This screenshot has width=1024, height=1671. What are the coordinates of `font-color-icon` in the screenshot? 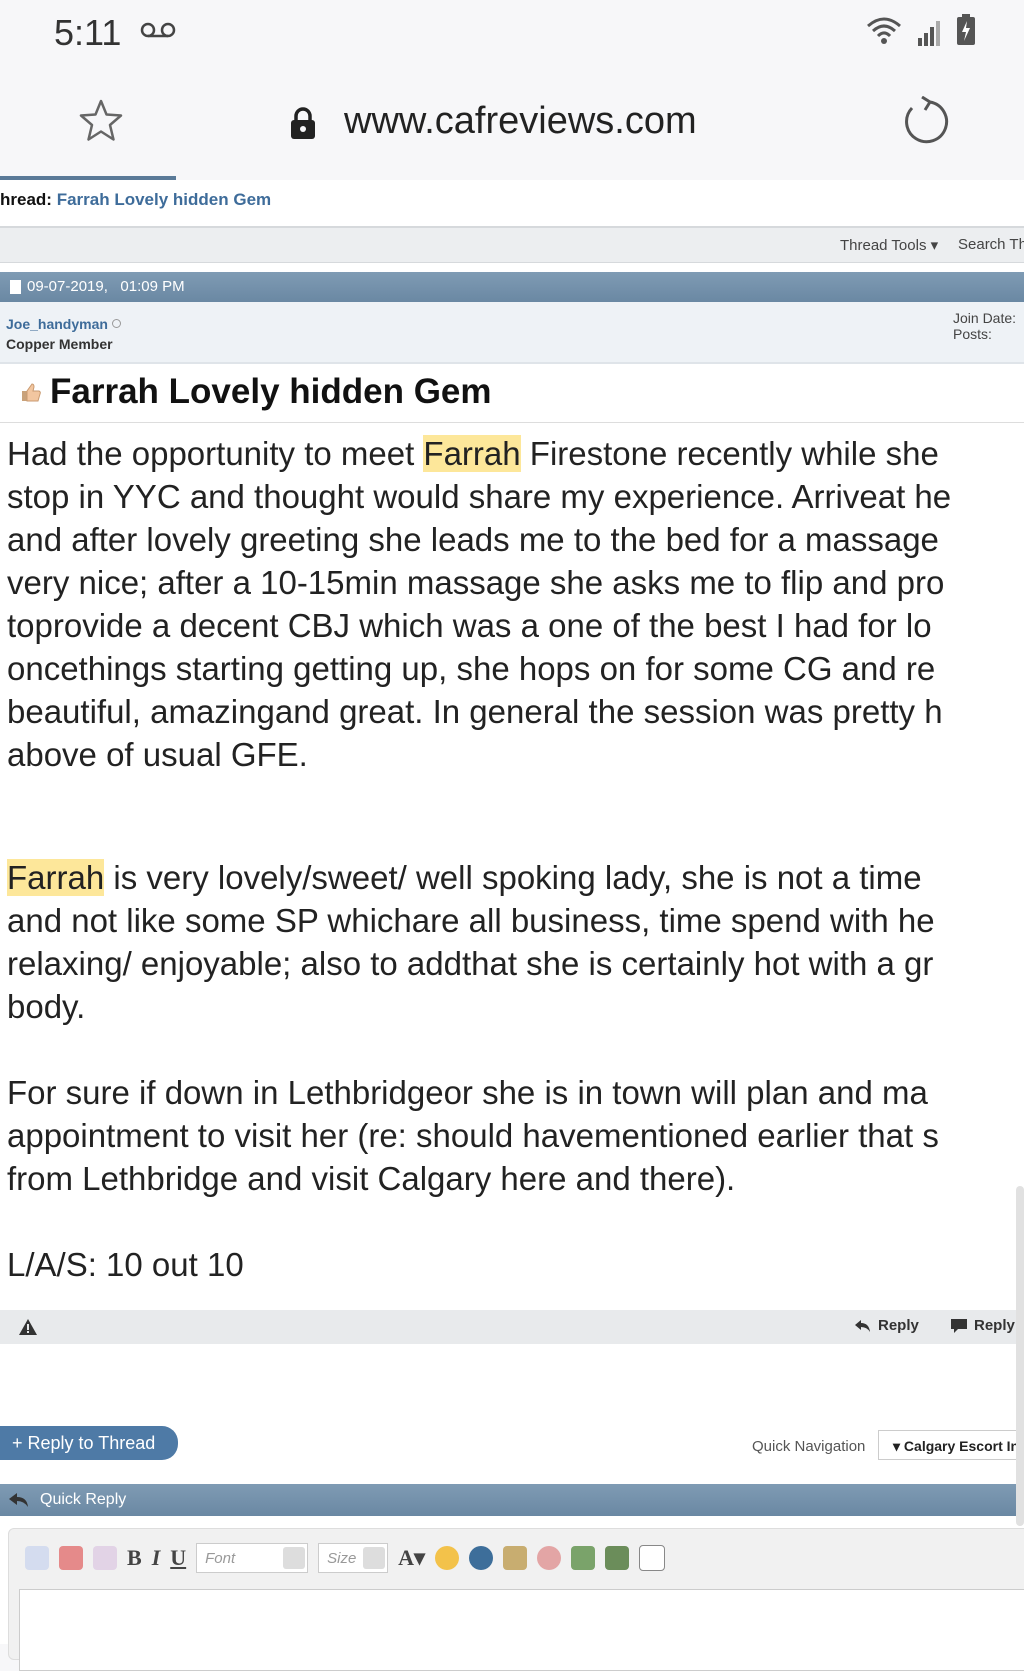 It's located at (71, 1558).